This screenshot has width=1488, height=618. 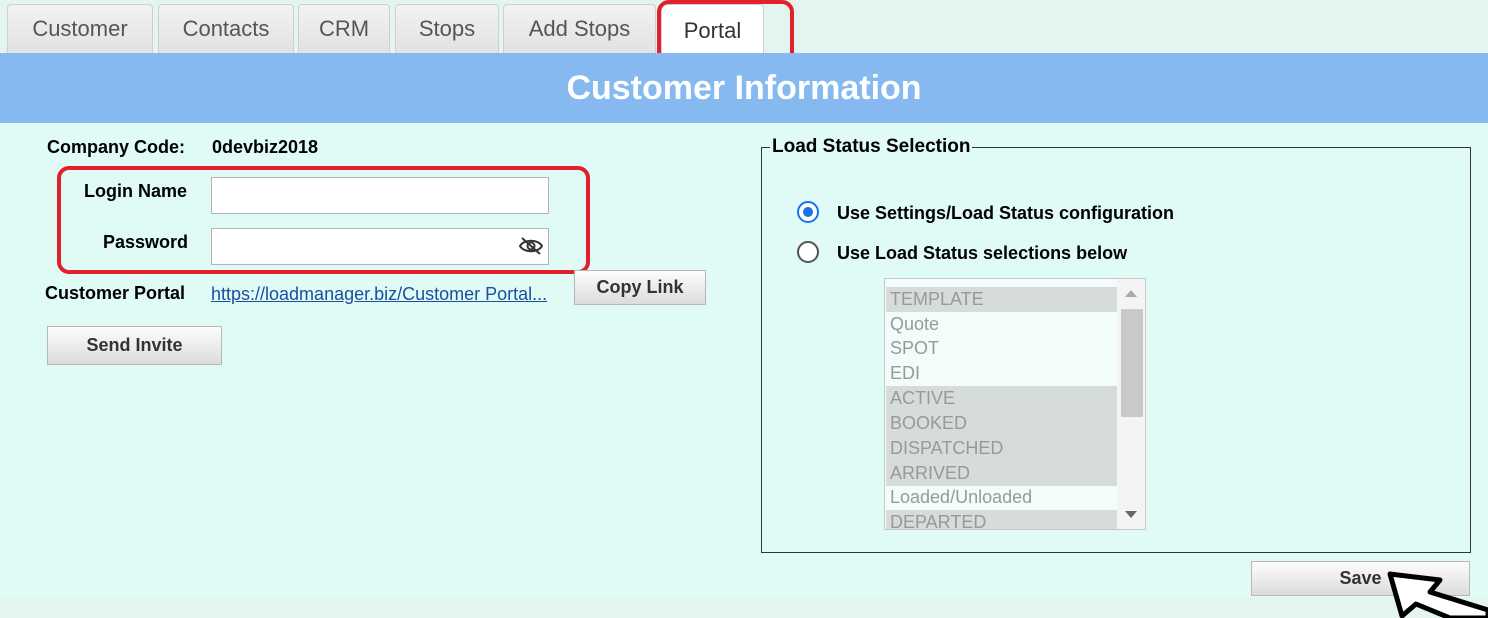 I want to click on send-invite-button: Send Invite, so click(x=134, y=345).